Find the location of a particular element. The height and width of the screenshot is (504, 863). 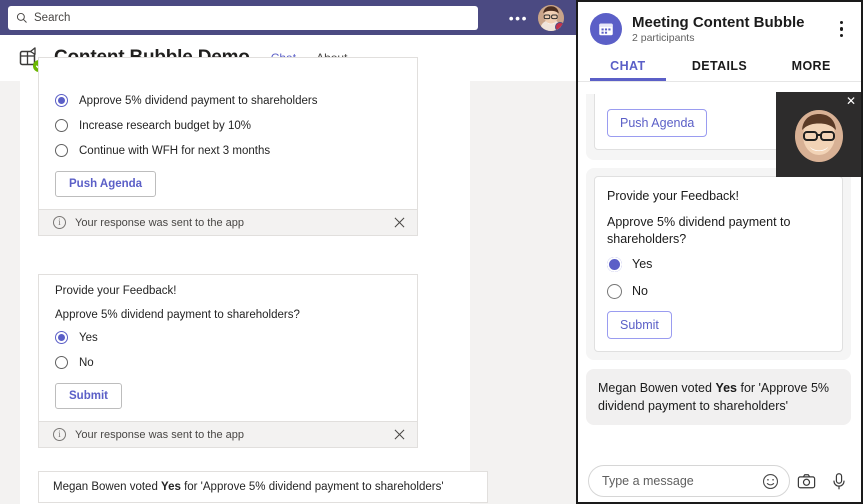

feedback-notice-bar: i Your response was sent to the app is located at coordinates (228, 434).